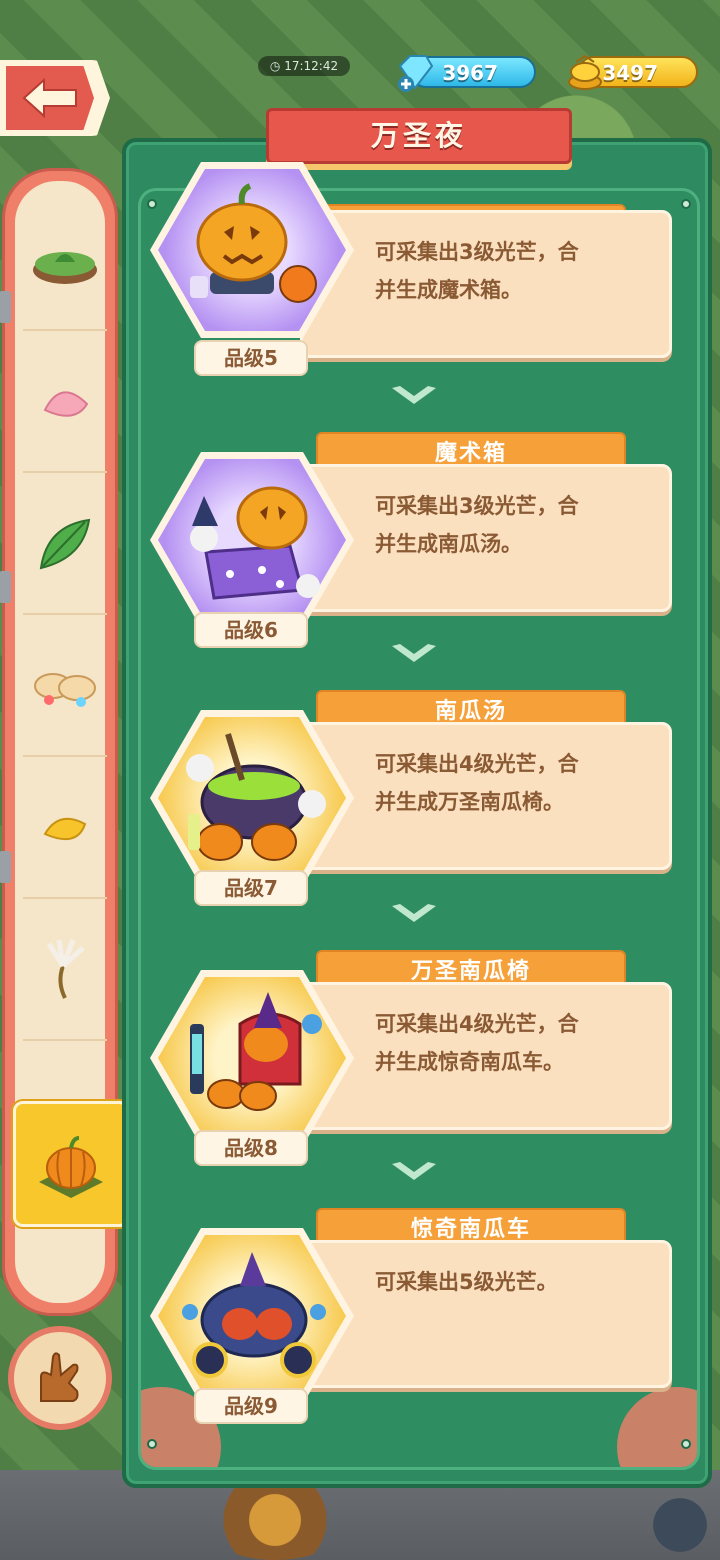 The image size is (720, 1560). Describe the element at coordinates (275, 1520) in the screenshot. I see `fountain-decoration` at that location.